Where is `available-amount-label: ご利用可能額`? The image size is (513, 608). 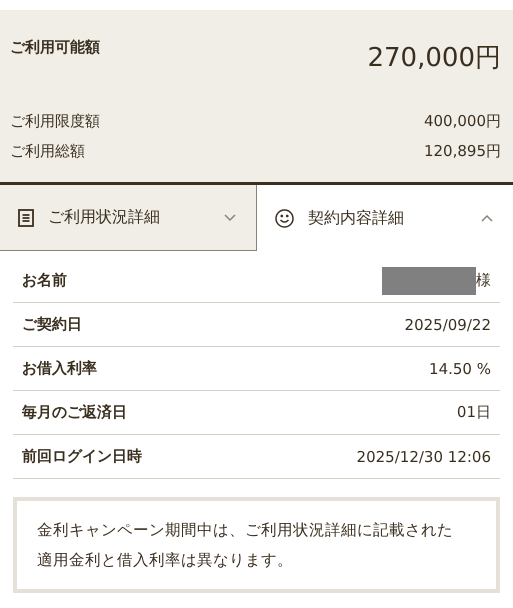 available-amount-label: ご利用可能額 is located at coordinates (55, 47).